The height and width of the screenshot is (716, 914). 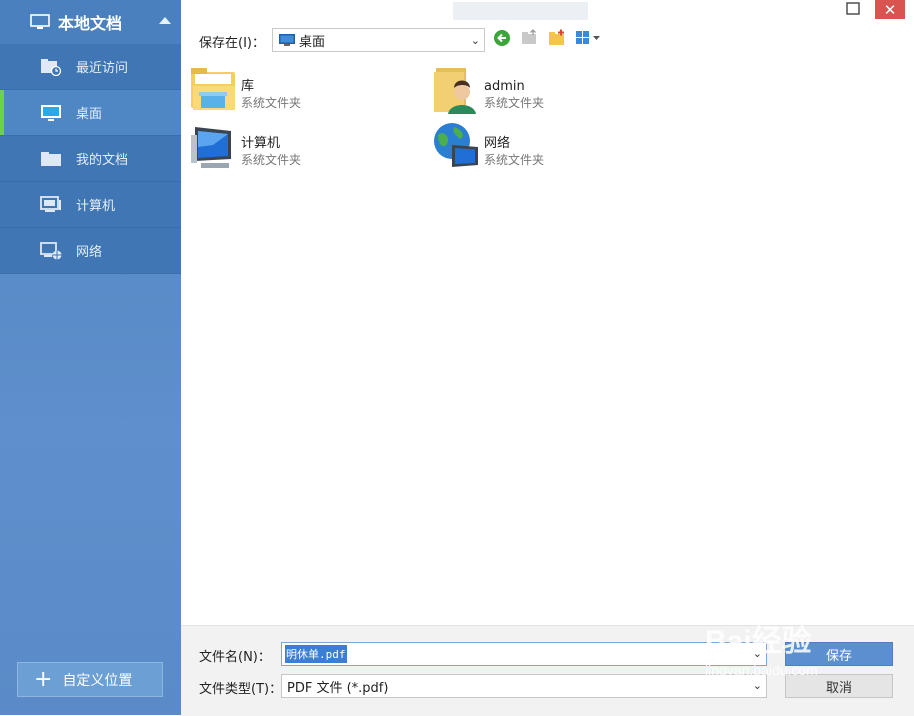 What do you see at coordinates (312, 42) in the screenshot?
I see `location-value: 桌面` at bounding box center [312, 42].